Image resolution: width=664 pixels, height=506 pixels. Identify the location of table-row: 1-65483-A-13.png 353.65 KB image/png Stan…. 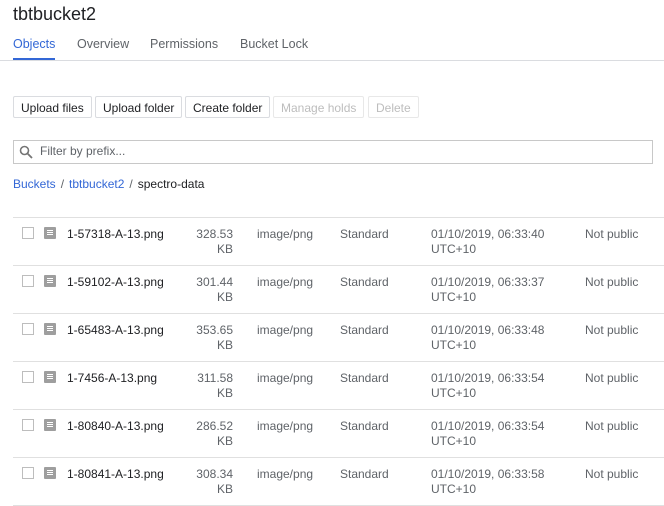
(338, 338).